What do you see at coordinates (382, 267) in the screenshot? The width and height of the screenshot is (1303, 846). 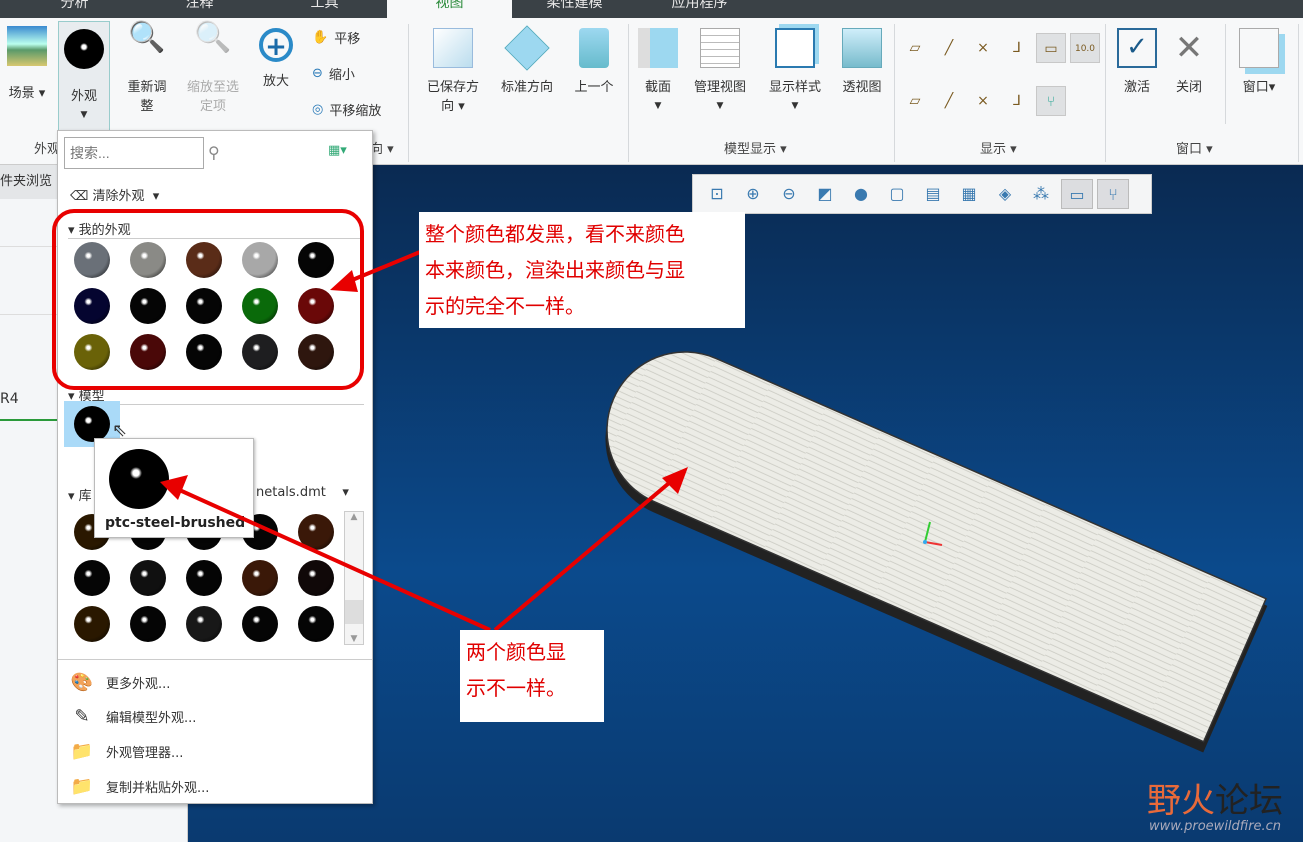 I see `arrow-to-my-appearances` at bounding box center [382, 267].